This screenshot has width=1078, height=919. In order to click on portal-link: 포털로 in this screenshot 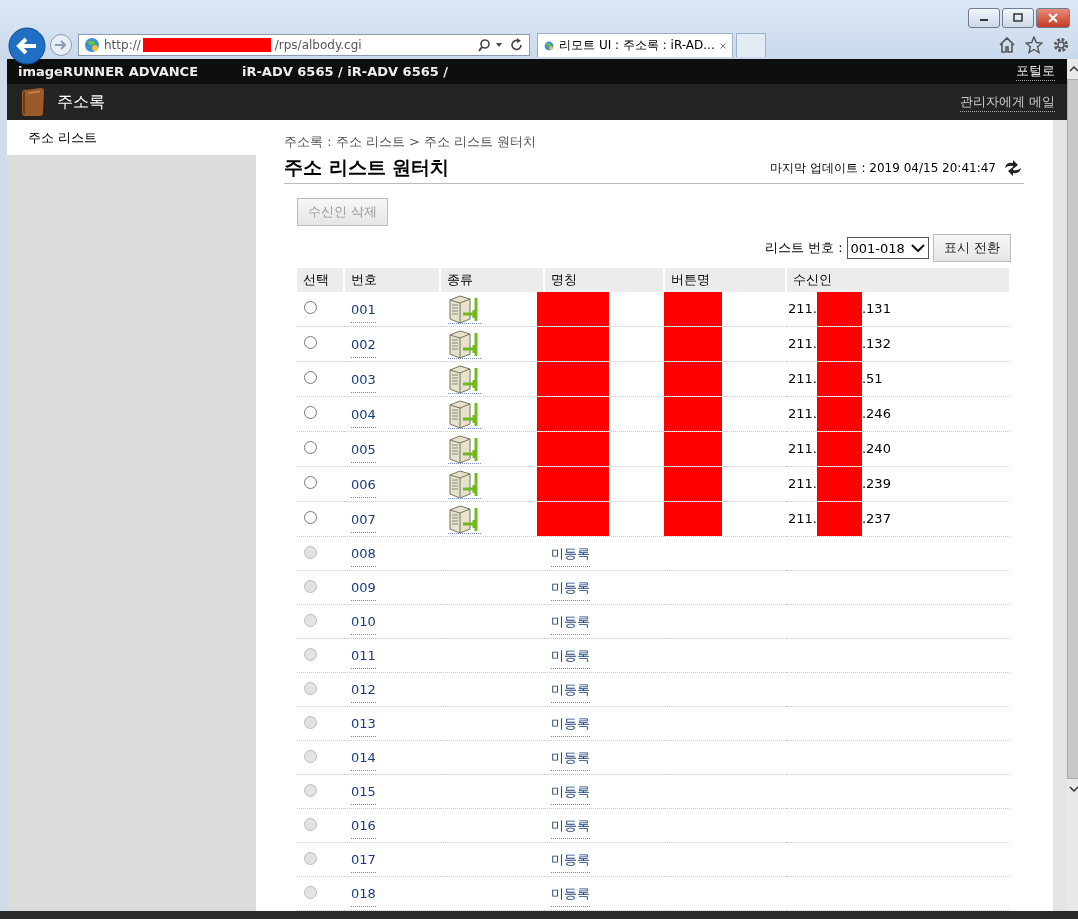, I will do `click(1035, 72)`.